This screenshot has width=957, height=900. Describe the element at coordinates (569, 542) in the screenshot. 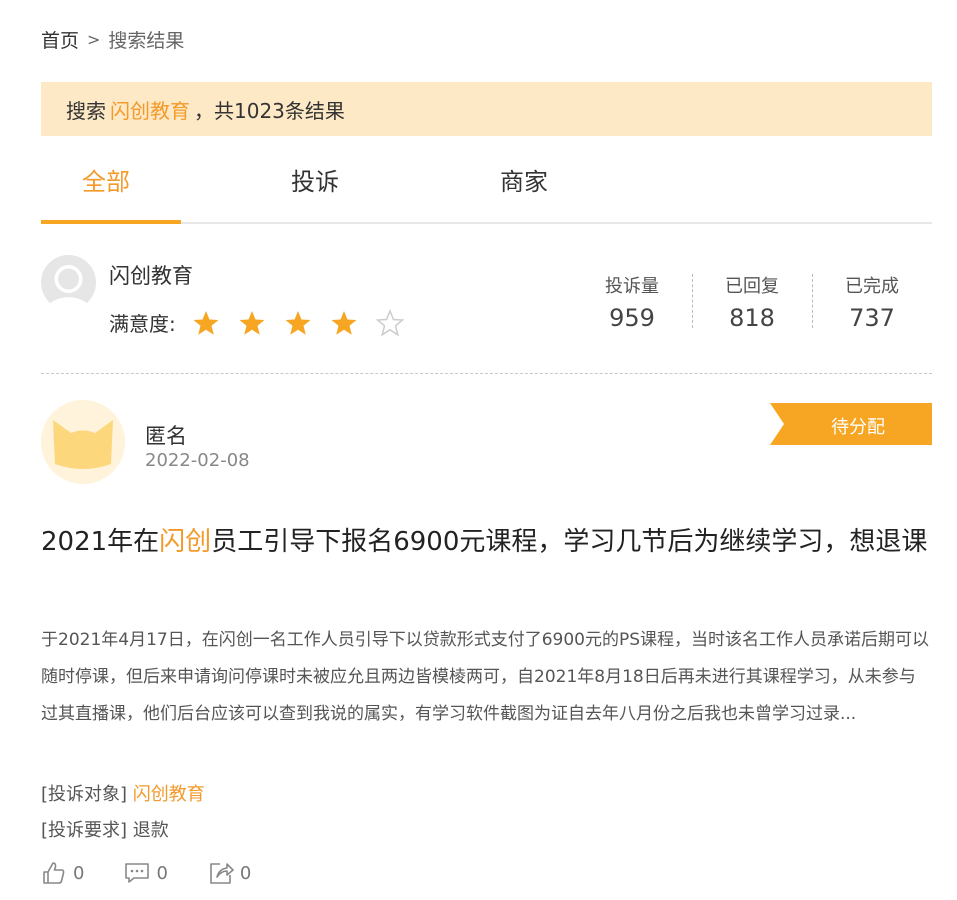

I see `title-suffix: 员工引导下报名6900元课程，学习几节后为继续学习，想退课` at that location.